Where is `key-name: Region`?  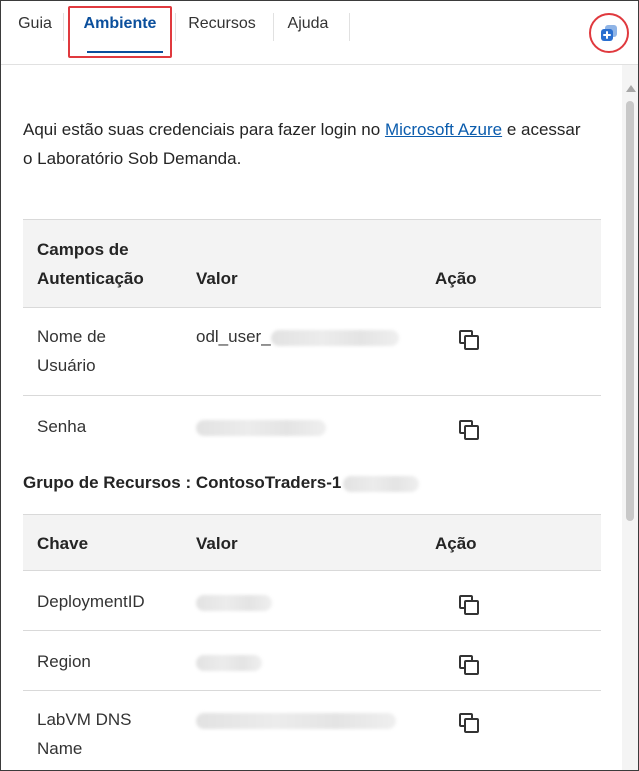
key-name: Region is located at coordinates (109, 660).